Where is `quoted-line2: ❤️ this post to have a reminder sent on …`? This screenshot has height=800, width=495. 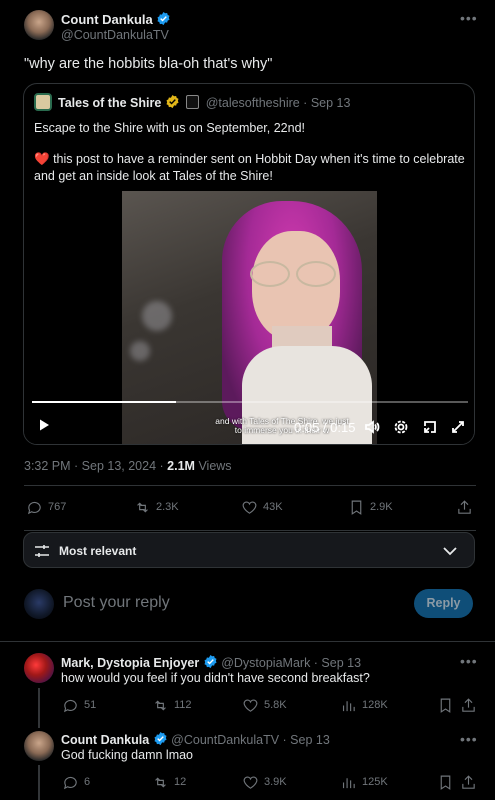 quoted-line2: ❤️ this post to have a reminder sent on … is located at coordinates (249, 167).